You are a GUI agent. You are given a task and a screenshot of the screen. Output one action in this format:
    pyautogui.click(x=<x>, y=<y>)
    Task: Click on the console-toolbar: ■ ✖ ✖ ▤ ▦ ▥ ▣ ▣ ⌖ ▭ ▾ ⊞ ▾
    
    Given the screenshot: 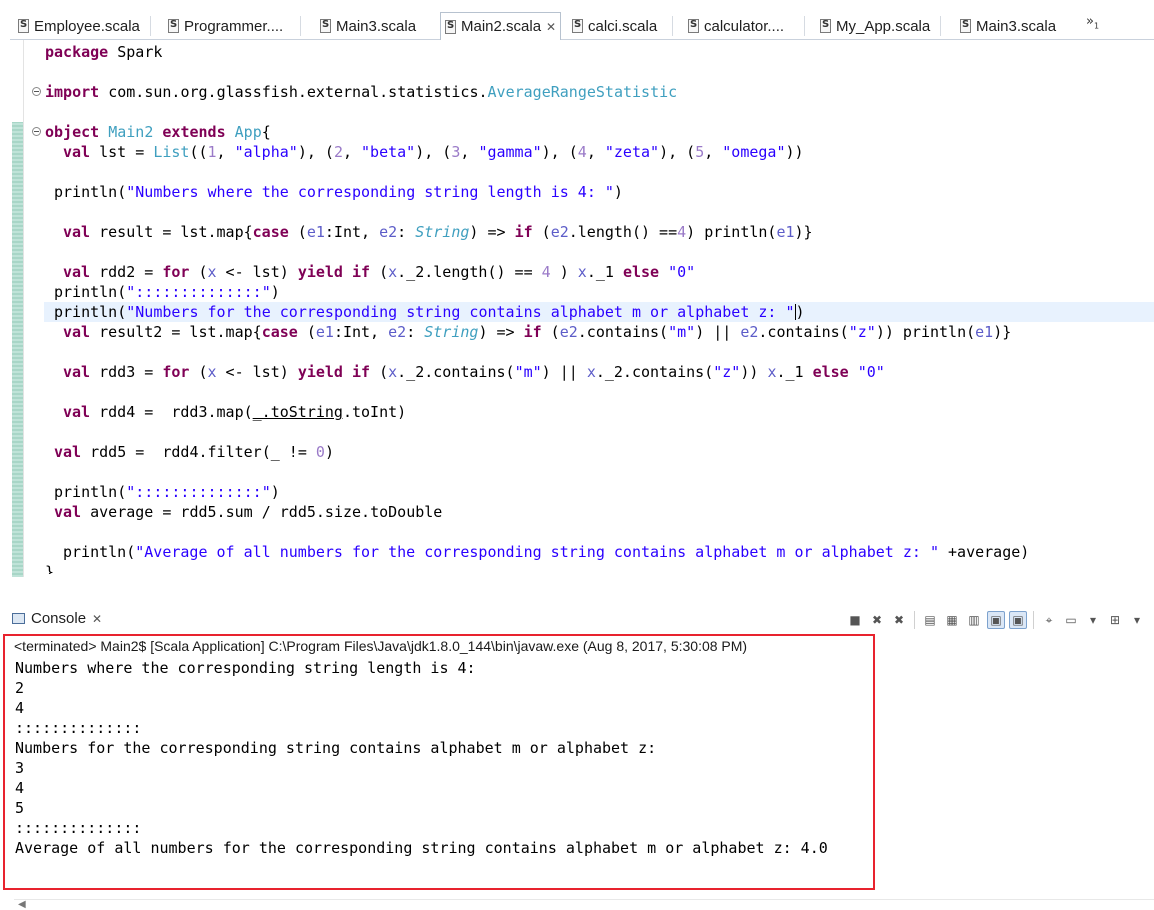 What is the action you would take?
    pyautogui.click(x=996, y=620)
    